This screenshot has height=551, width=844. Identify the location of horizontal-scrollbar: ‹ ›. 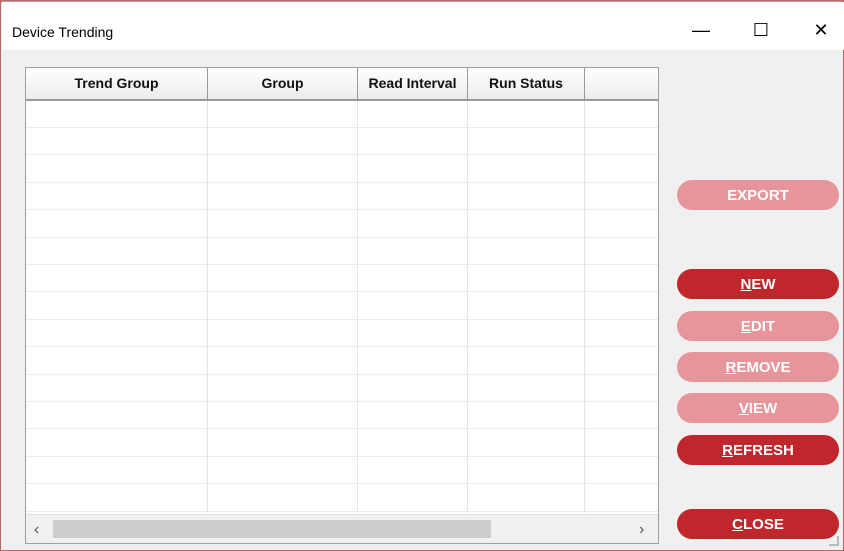
(342, 528).